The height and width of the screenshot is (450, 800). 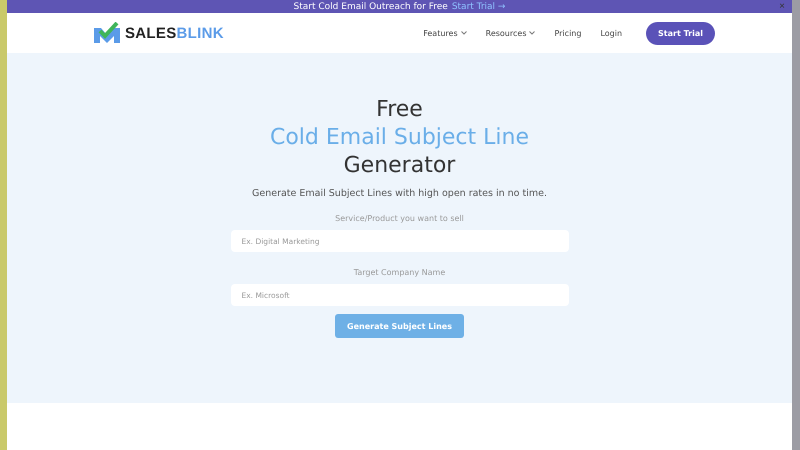 I want to click on start-trial-button: Start Trial, so click(x=680, y=33).